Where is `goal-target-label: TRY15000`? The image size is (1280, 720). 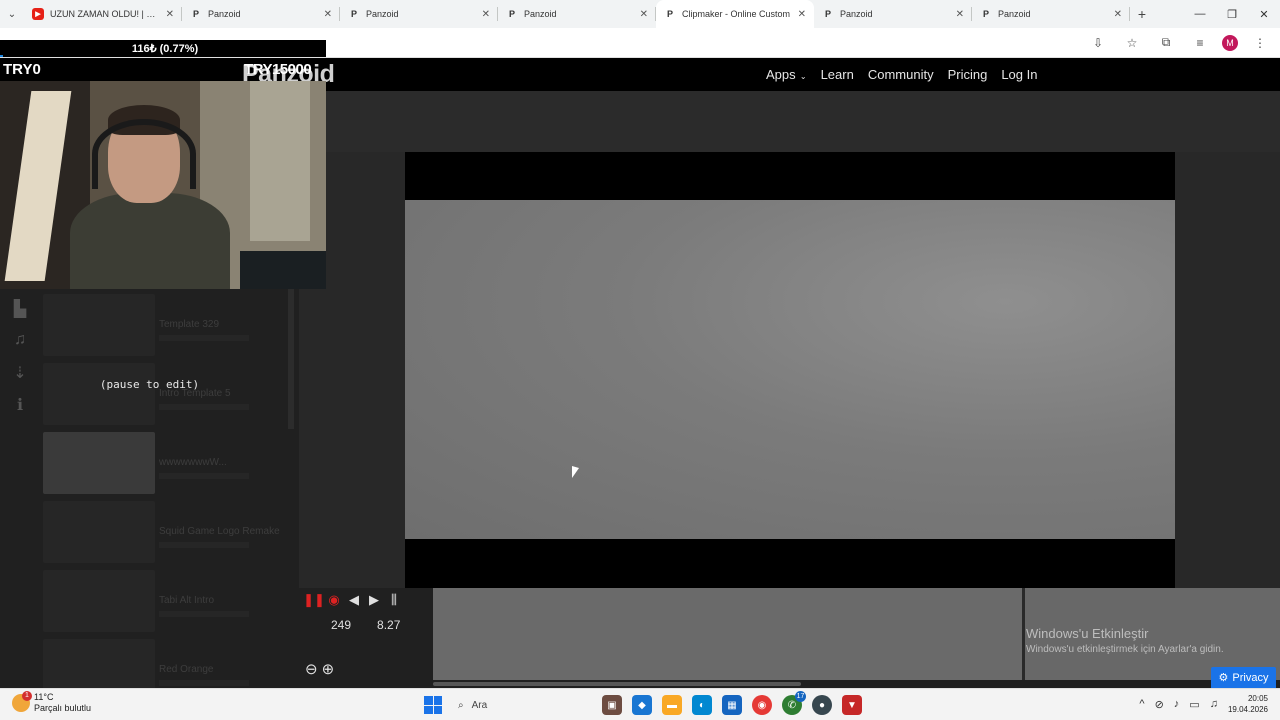
goal-target-label: TRY15000 is located at coordinates (278, 69).